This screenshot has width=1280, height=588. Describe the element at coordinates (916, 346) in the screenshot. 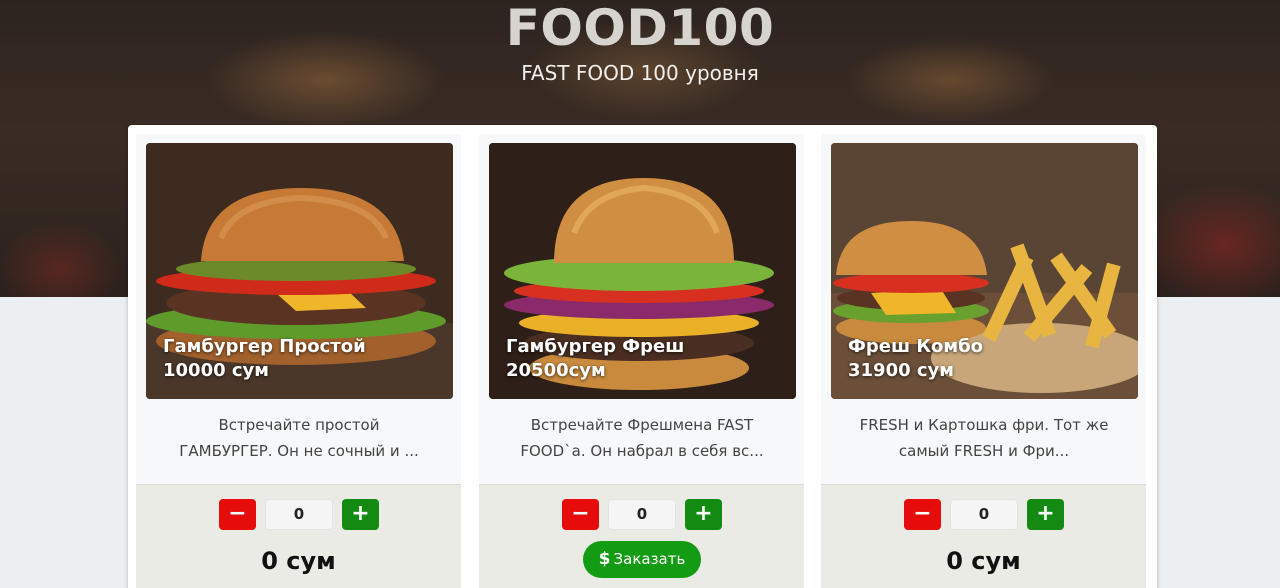

I see `product-name: Фреш Комбо` at that location.